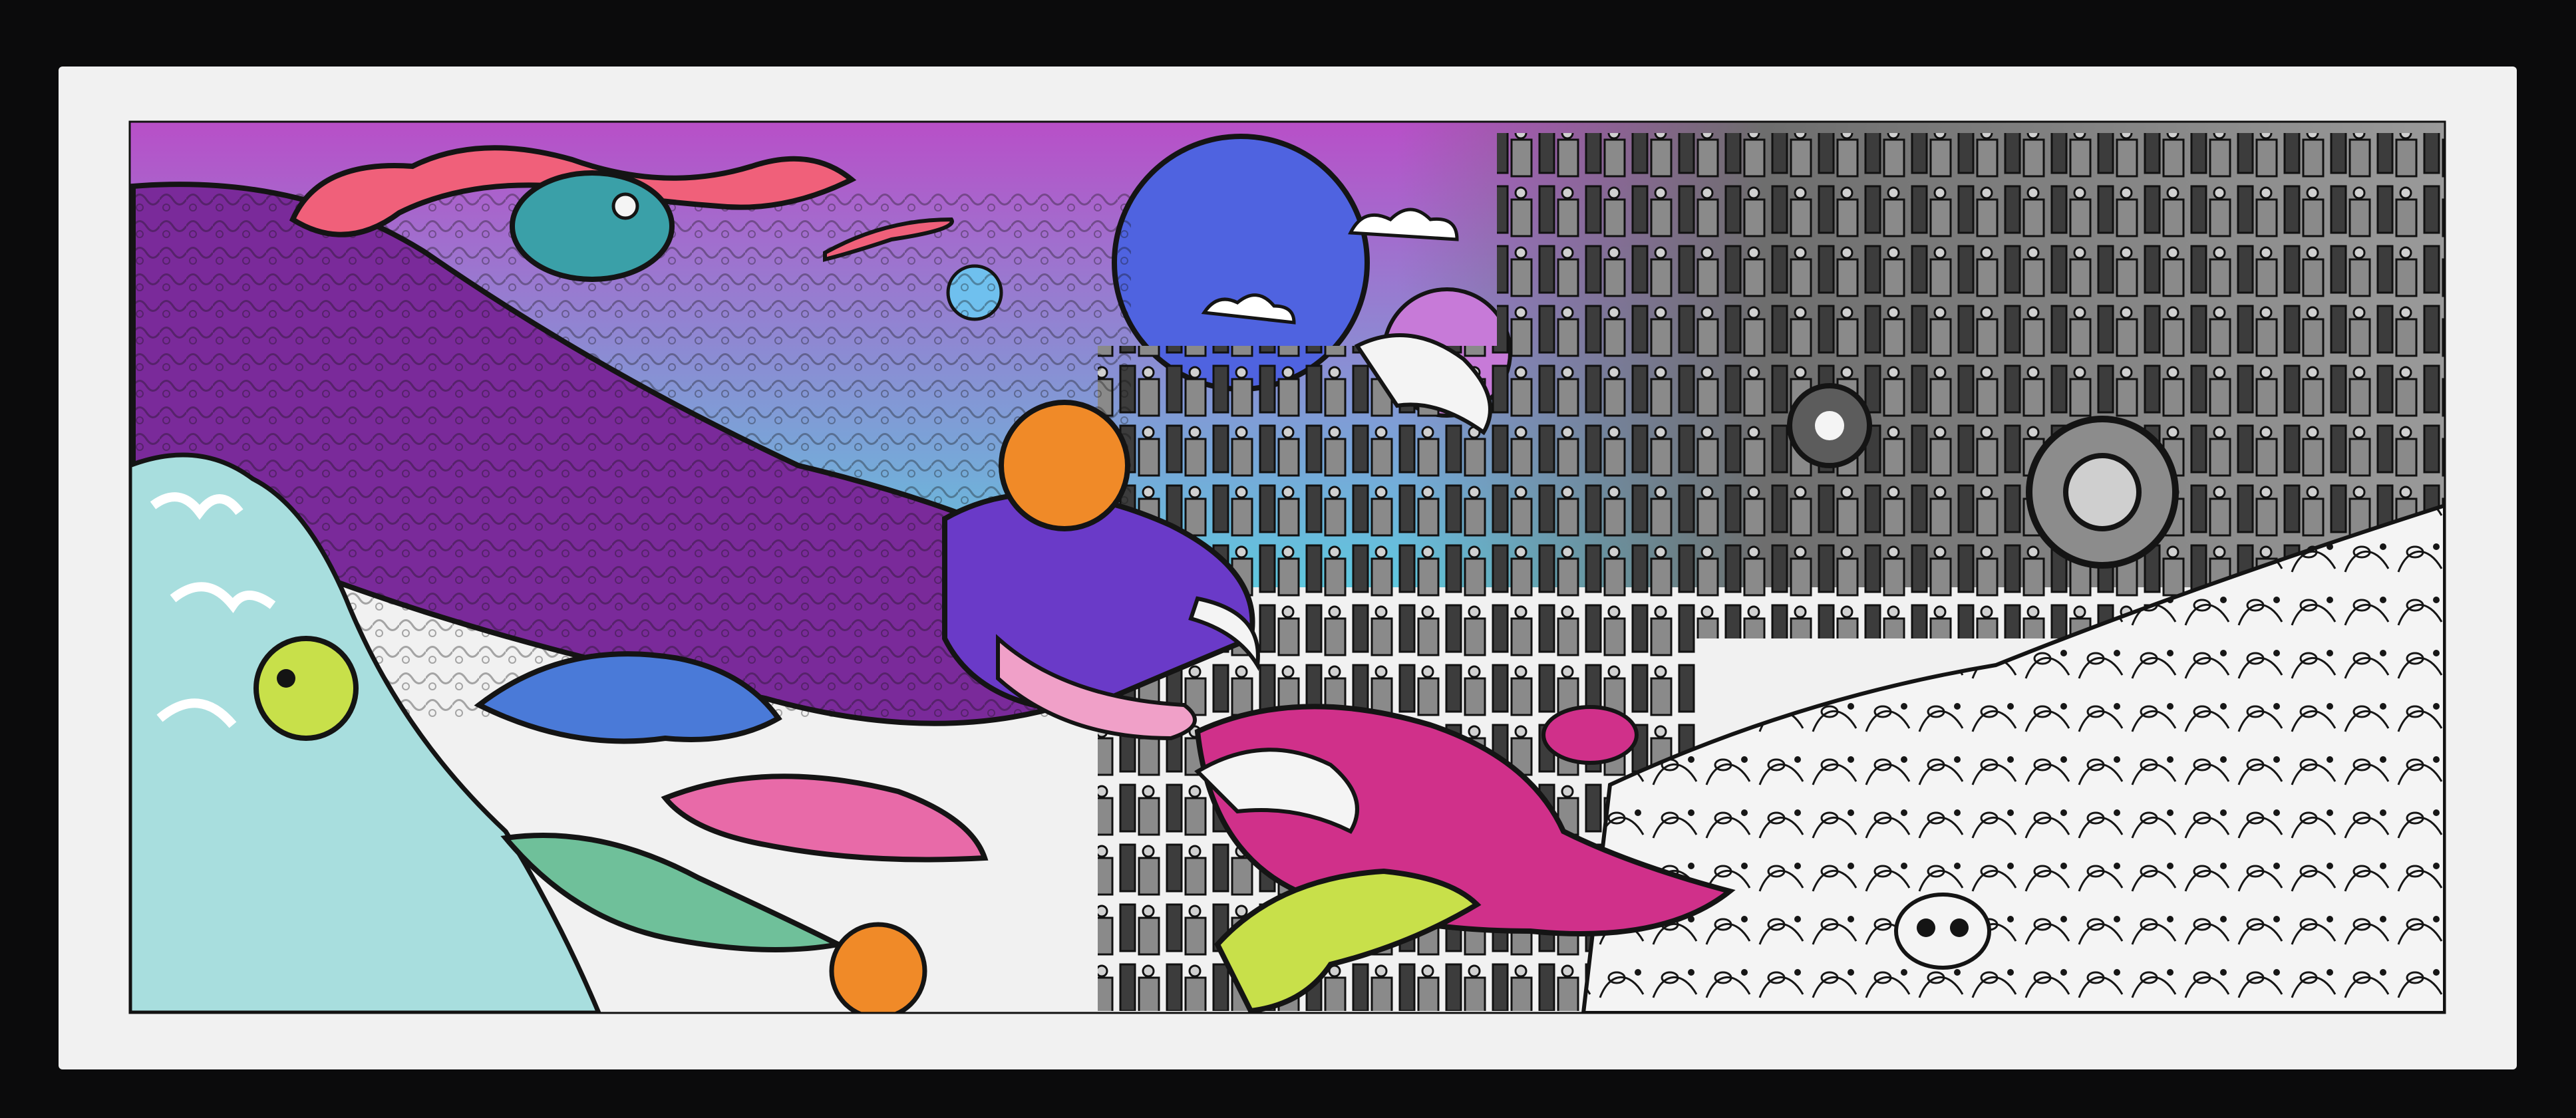 This screenshot has height=1118, width=2576. What do you see at coordinates (1942, 931) in the screenshot?
I see `lineart-skull` at bounding box center [1942, 931].